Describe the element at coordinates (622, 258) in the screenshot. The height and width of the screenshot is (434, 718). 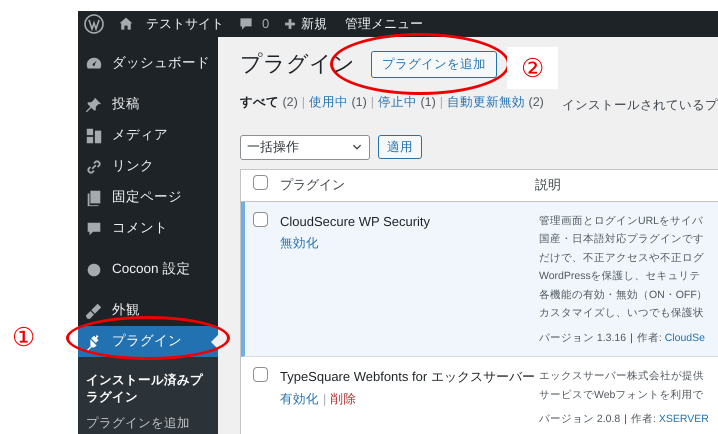
I see `description-line: だけで、不正アクセスや不正ログ` at that location.